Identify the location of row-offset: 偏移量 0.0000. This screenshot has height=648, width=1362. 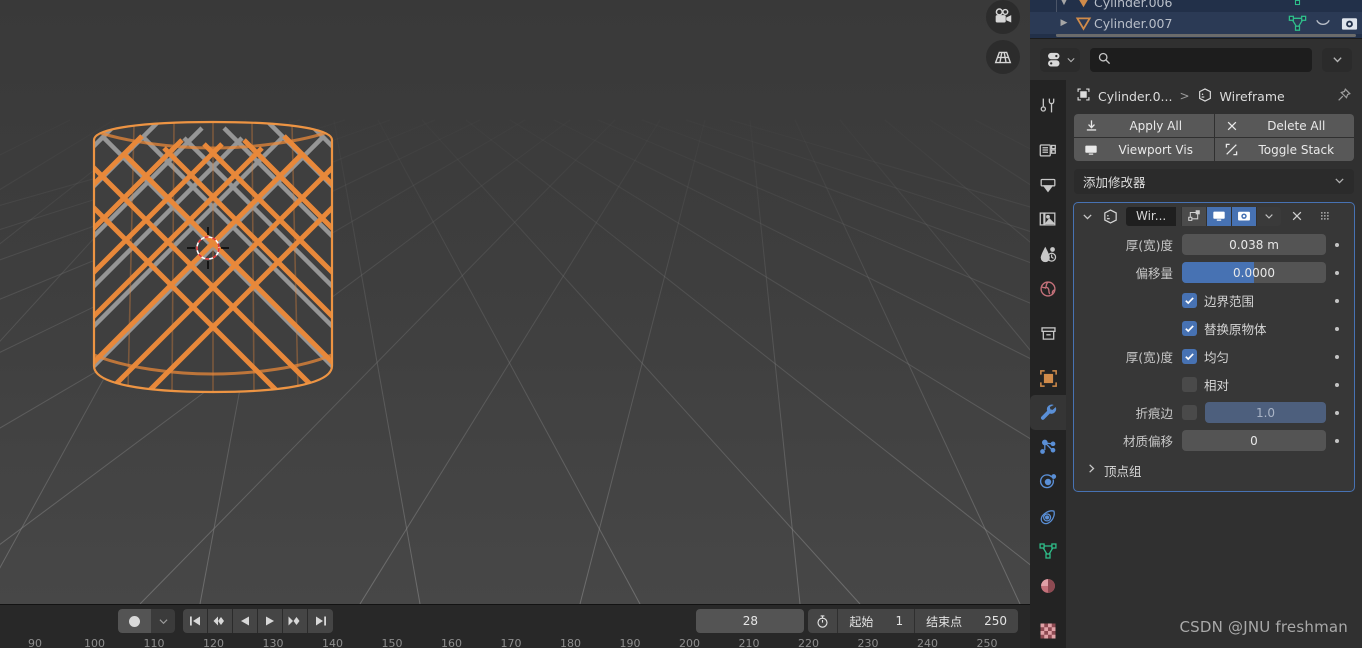
(1214, 272).